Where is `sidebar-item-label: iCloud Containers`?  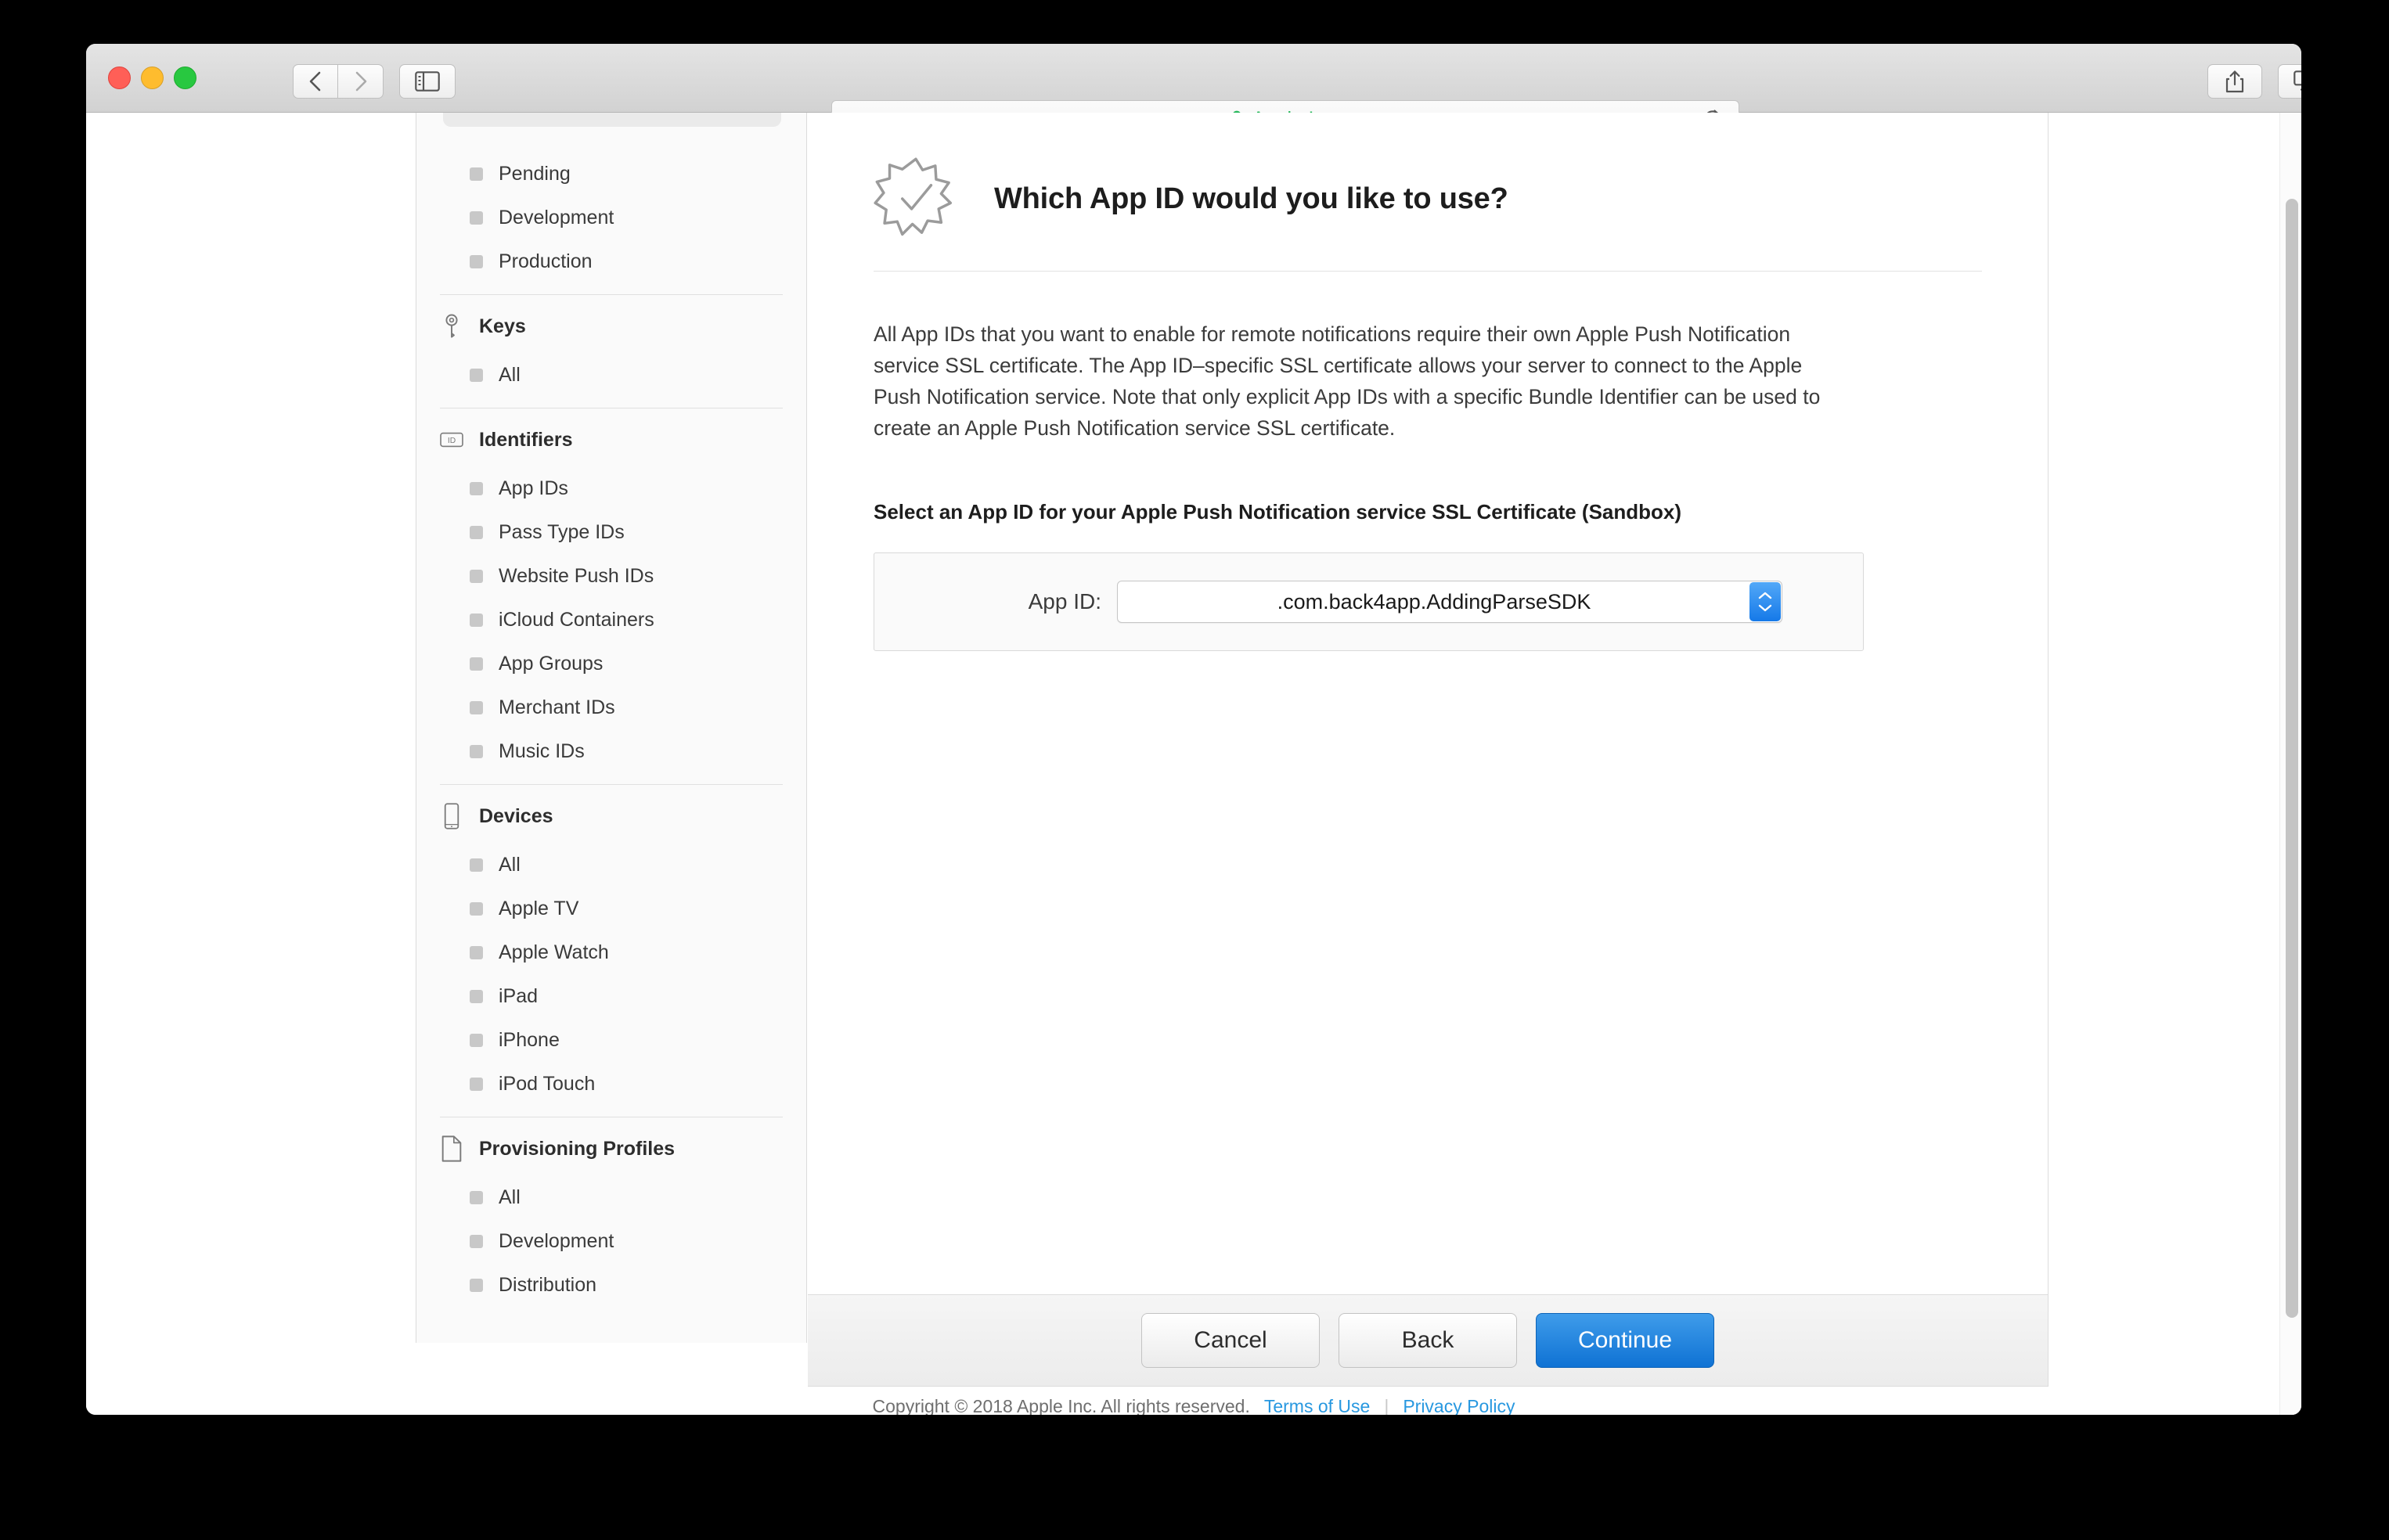 sidebar-item-label: iCloud Containers is located at coordinates (577, 619).